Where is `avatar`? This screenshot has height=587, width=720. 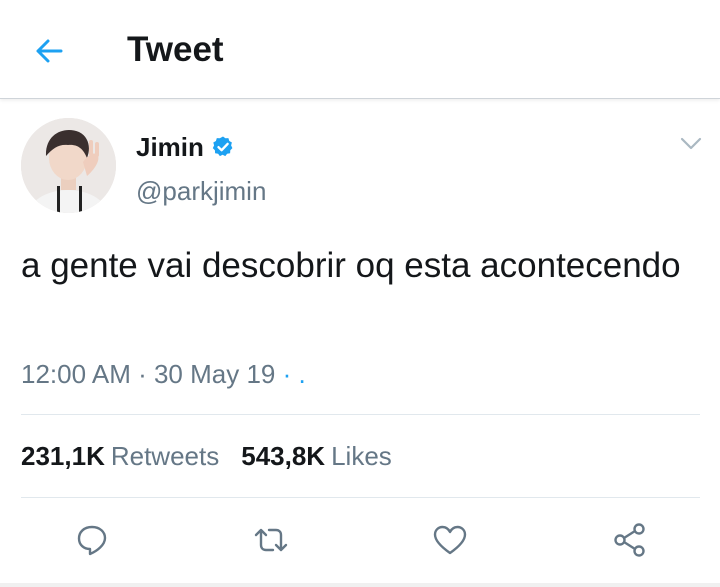 avatar is located at coordinates (68, 165).